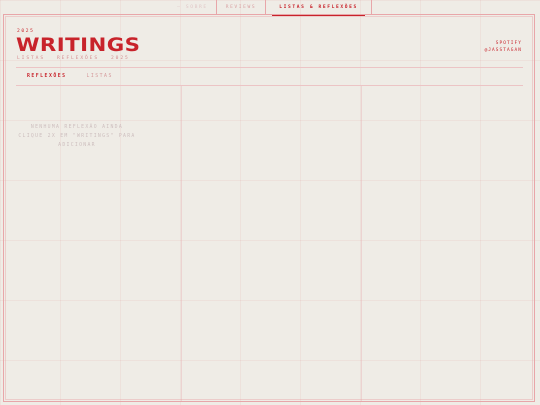 This screenshot has width=540, height=405. What do you see at coordinates (47, 77) in the screenshot?
I see `tab-reflexoes: REFLEXÕES` at bounding box center [47, 77].